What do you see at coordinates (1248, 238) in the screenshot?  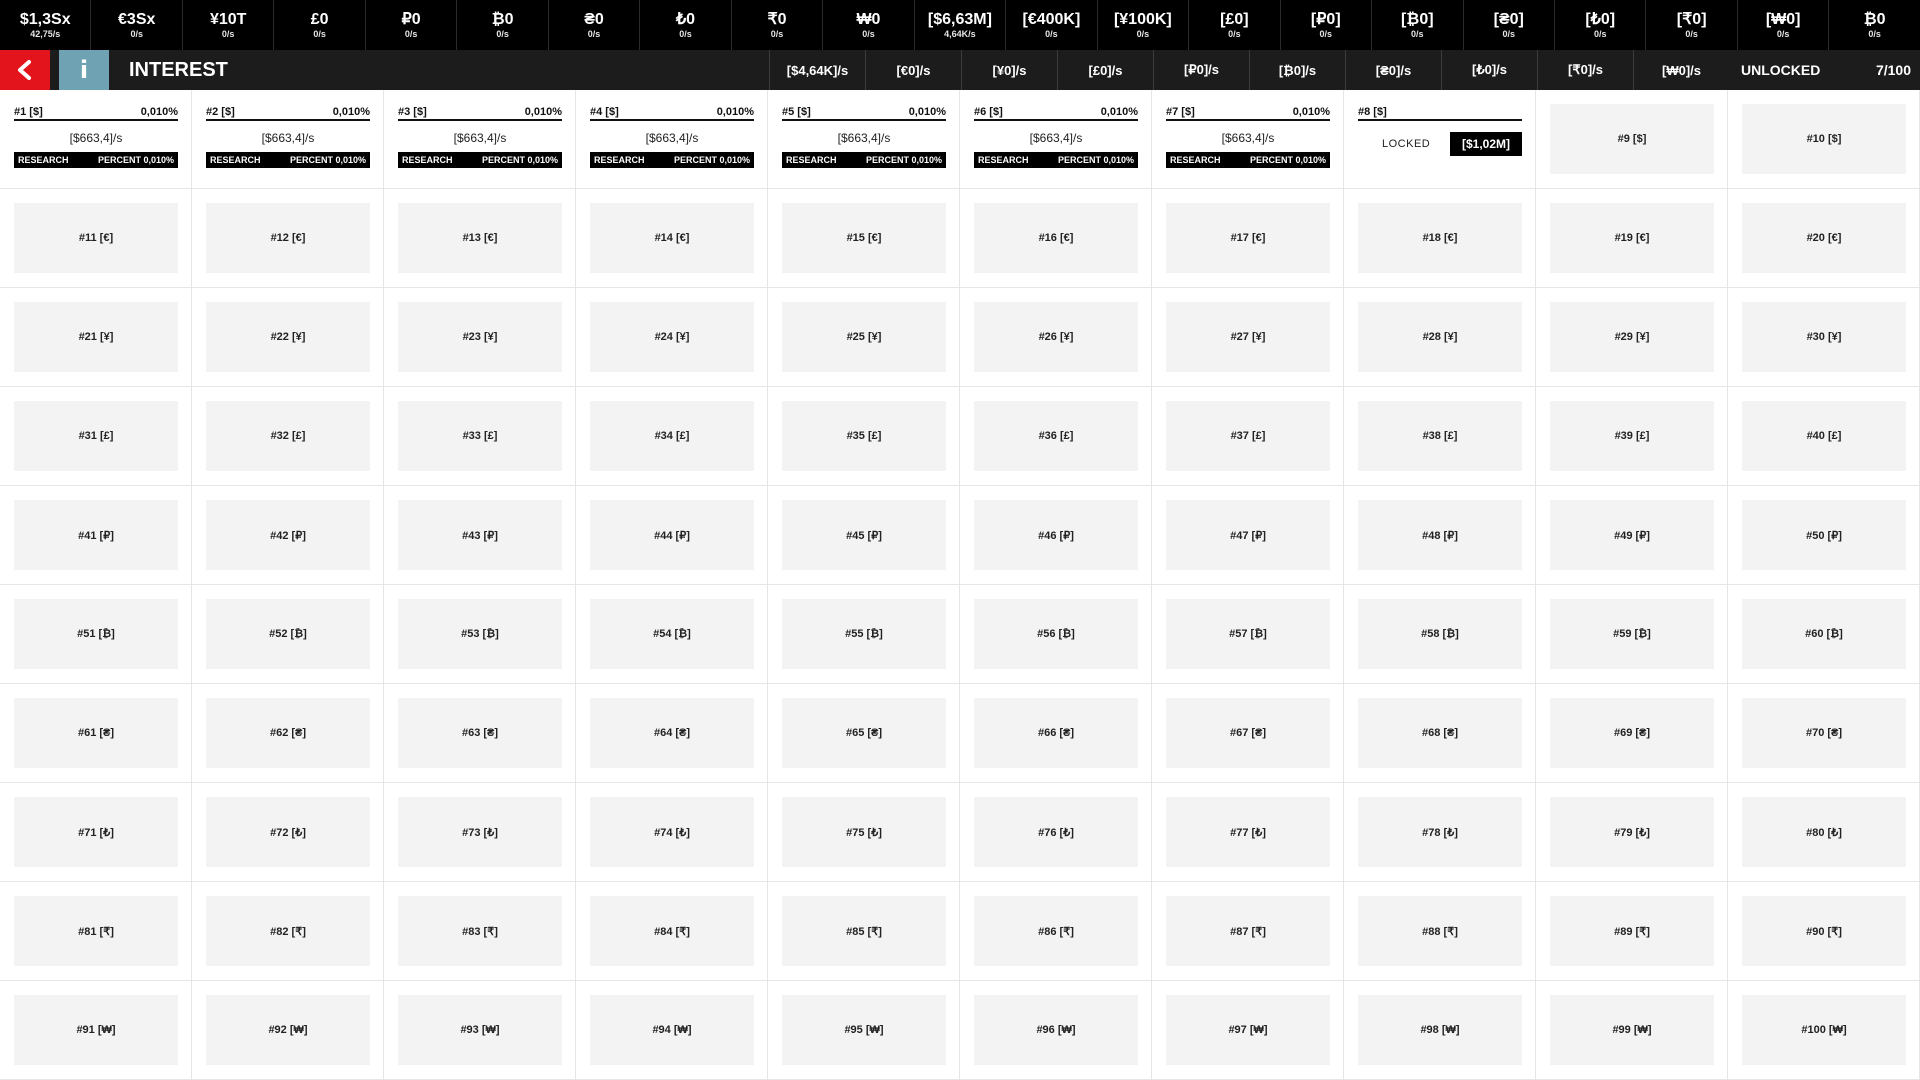 I see `interest-tile: #17 [€]` at bounding box center [1248, 238].